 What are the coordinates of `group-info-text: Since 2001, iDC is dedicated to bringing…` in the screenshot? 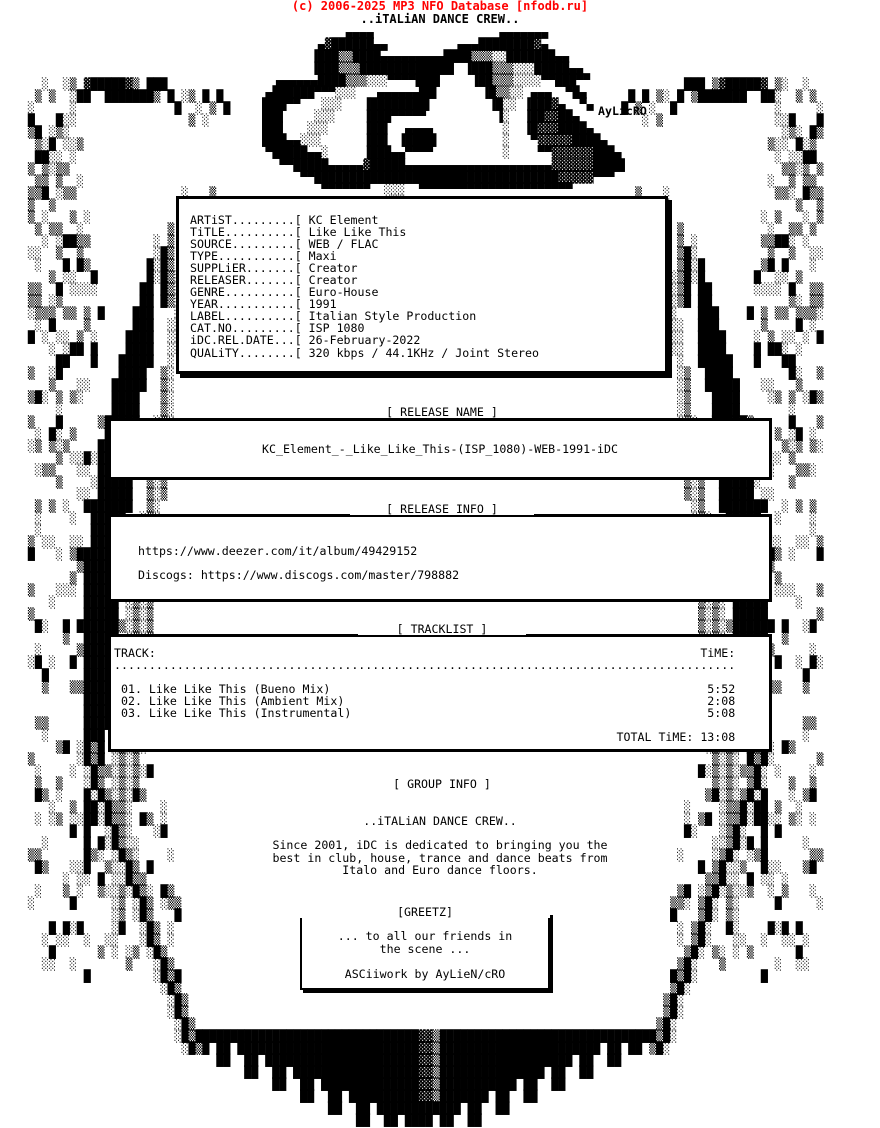 It's located at (440, 857).